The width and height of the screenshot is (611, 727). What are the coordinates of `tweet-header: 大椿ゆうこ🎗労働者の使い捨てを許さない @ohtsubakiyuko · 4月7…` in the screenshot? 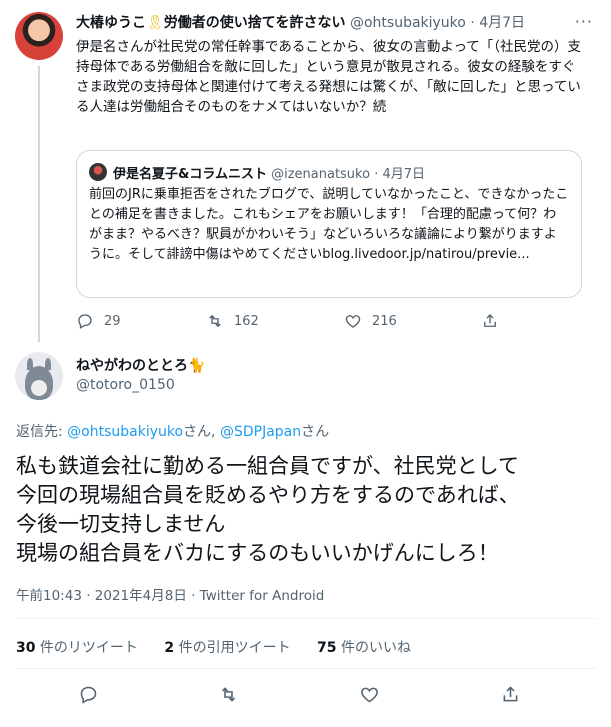 It's located at (331, 22).